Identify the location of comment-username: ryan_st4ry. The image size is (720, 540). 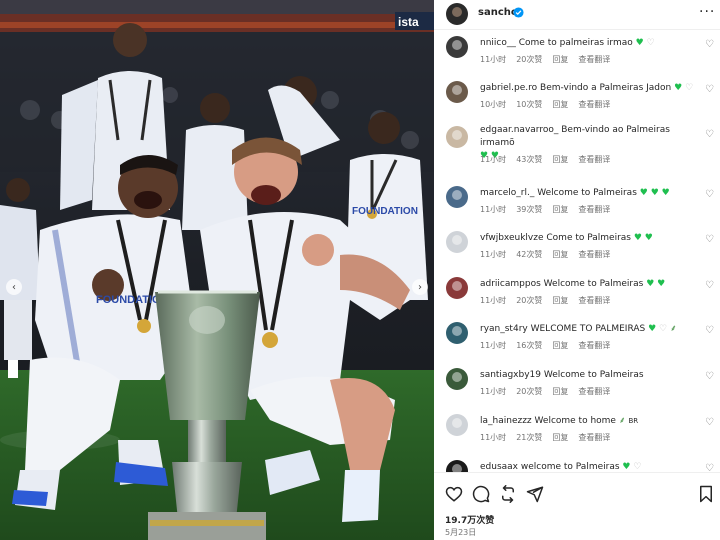
(504, 329).